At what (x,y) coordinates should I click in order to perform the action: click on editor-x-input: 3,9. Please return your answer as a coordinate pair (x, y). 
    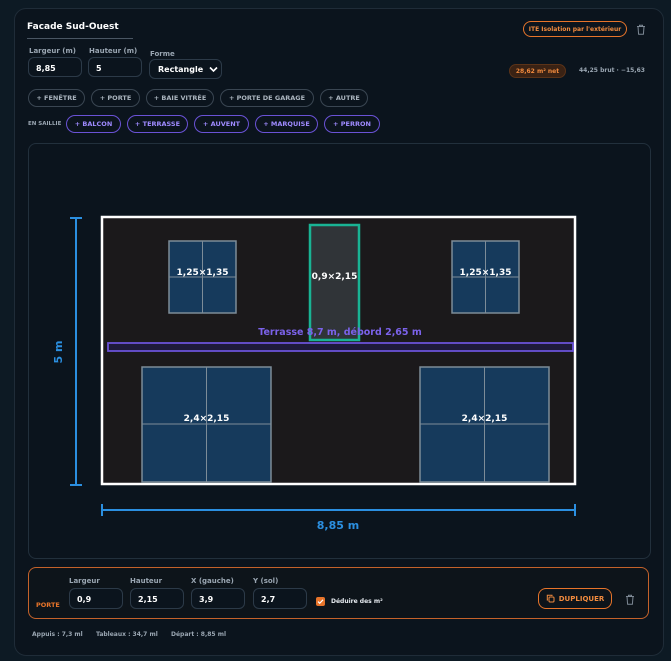
    Looking at the image, I should click on (218, 598).